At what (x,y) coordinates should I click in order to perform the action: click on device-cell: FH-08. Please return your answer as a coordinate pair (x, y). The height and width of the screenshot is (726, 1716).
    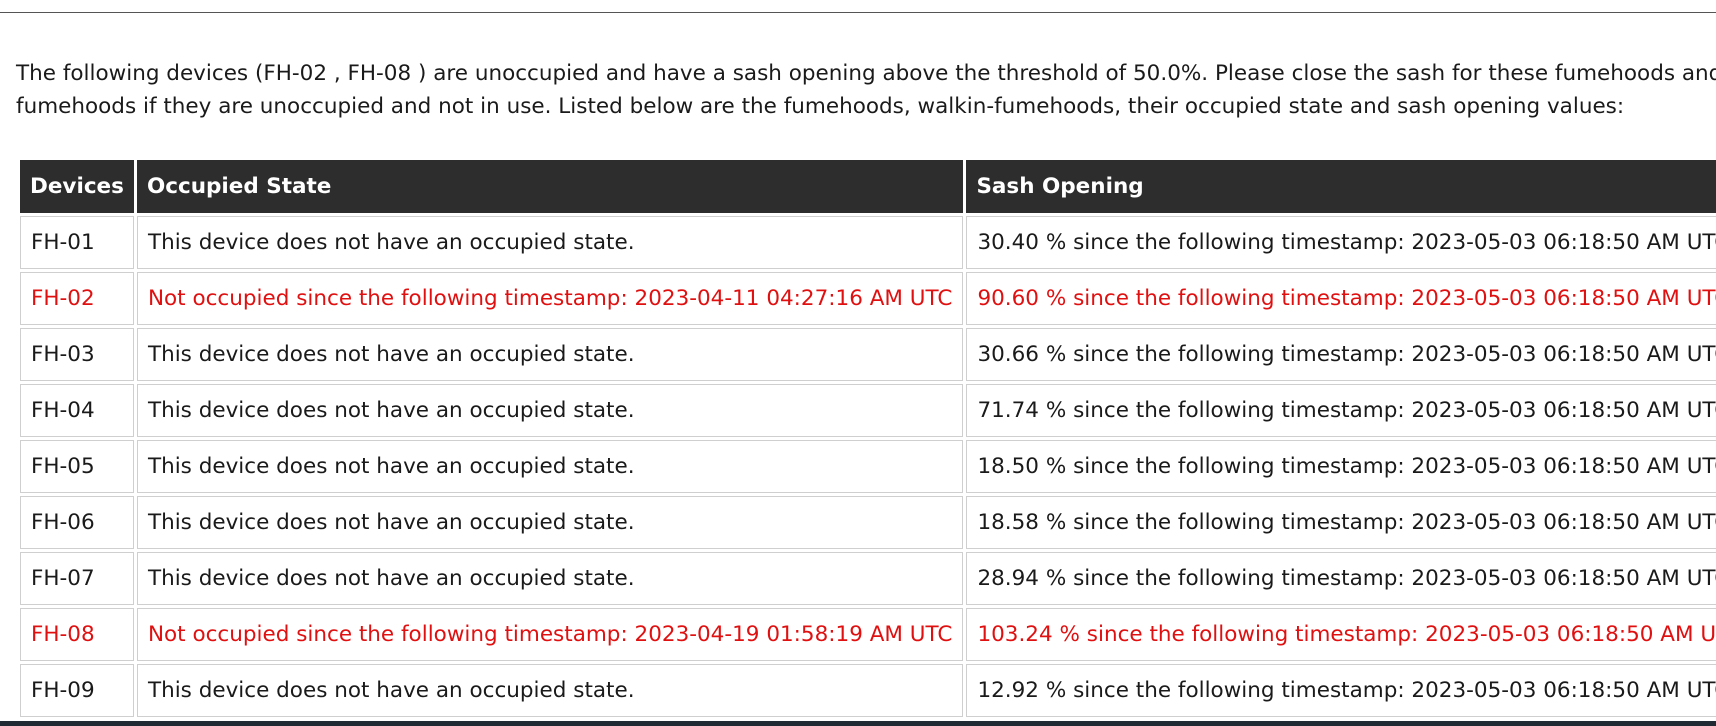
    Looking at the image, I should click on (77, 634).